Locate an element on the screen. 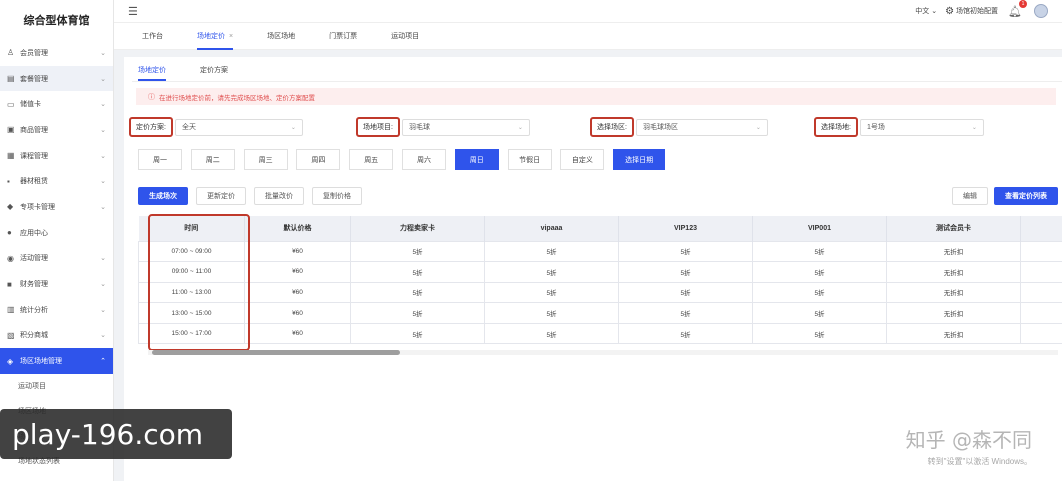 This screenshot has height=481, width=1062. table-cell is located at coordinates (1041, 292).